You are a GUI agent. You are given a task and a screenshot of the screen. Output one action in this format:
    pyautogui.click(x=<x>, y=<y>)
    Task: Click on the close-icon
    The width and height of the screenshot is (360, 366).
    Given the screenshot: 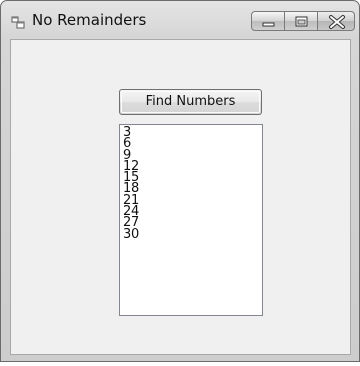 What is the action you would take?
    pyautogui.click(x=337, y=22)
    